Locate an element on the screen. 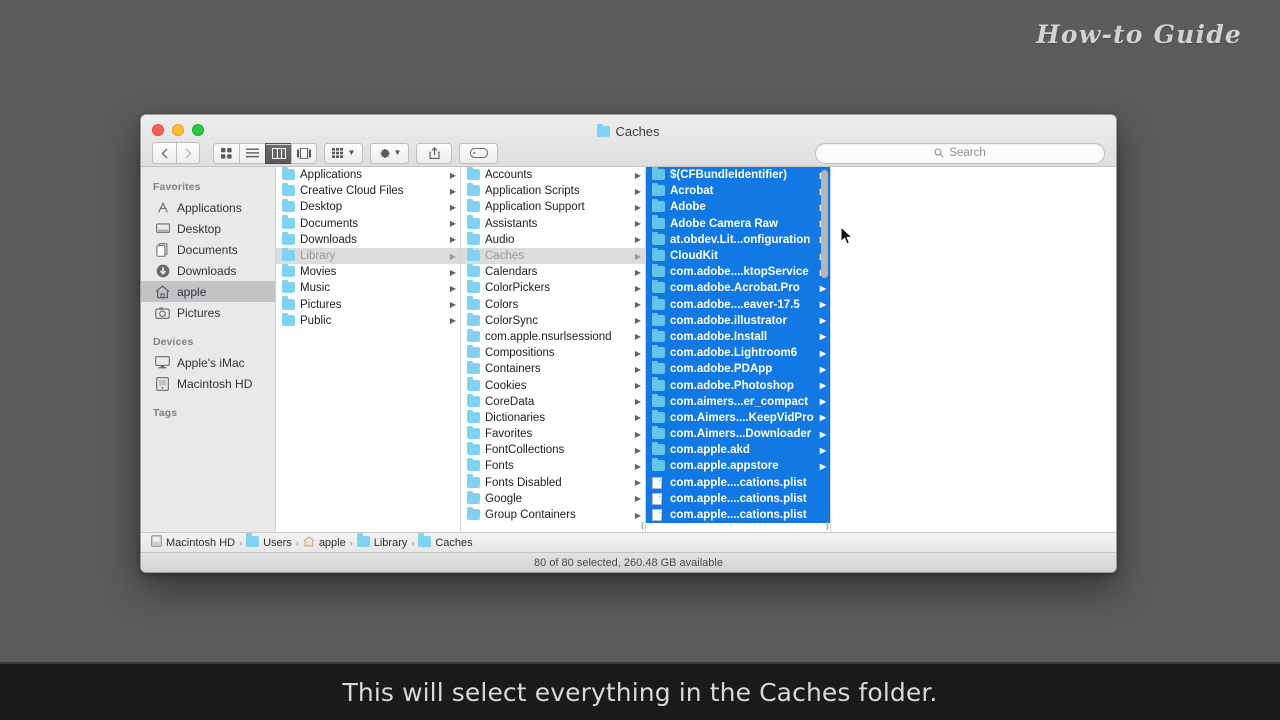 The image size is (1280, 720). coverflow-view-button is located at coordinates (304, 153).